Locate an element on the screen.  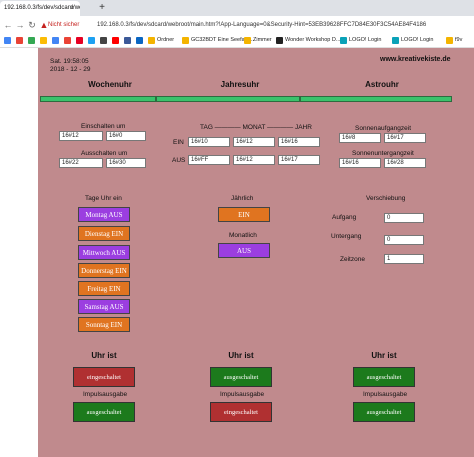
day-friday-button: Freitag EIN is located at coordinates (104, 288).